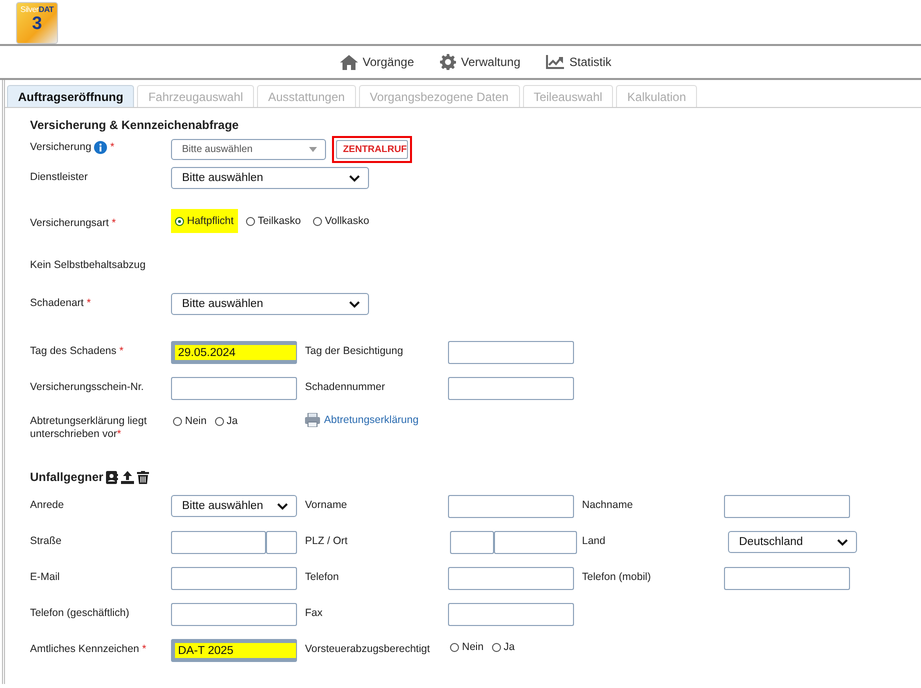  What do you see at coordinates (792, 542) in the screenshot?
I see `select-field: Deutschland` at bounding box center [792, 542].